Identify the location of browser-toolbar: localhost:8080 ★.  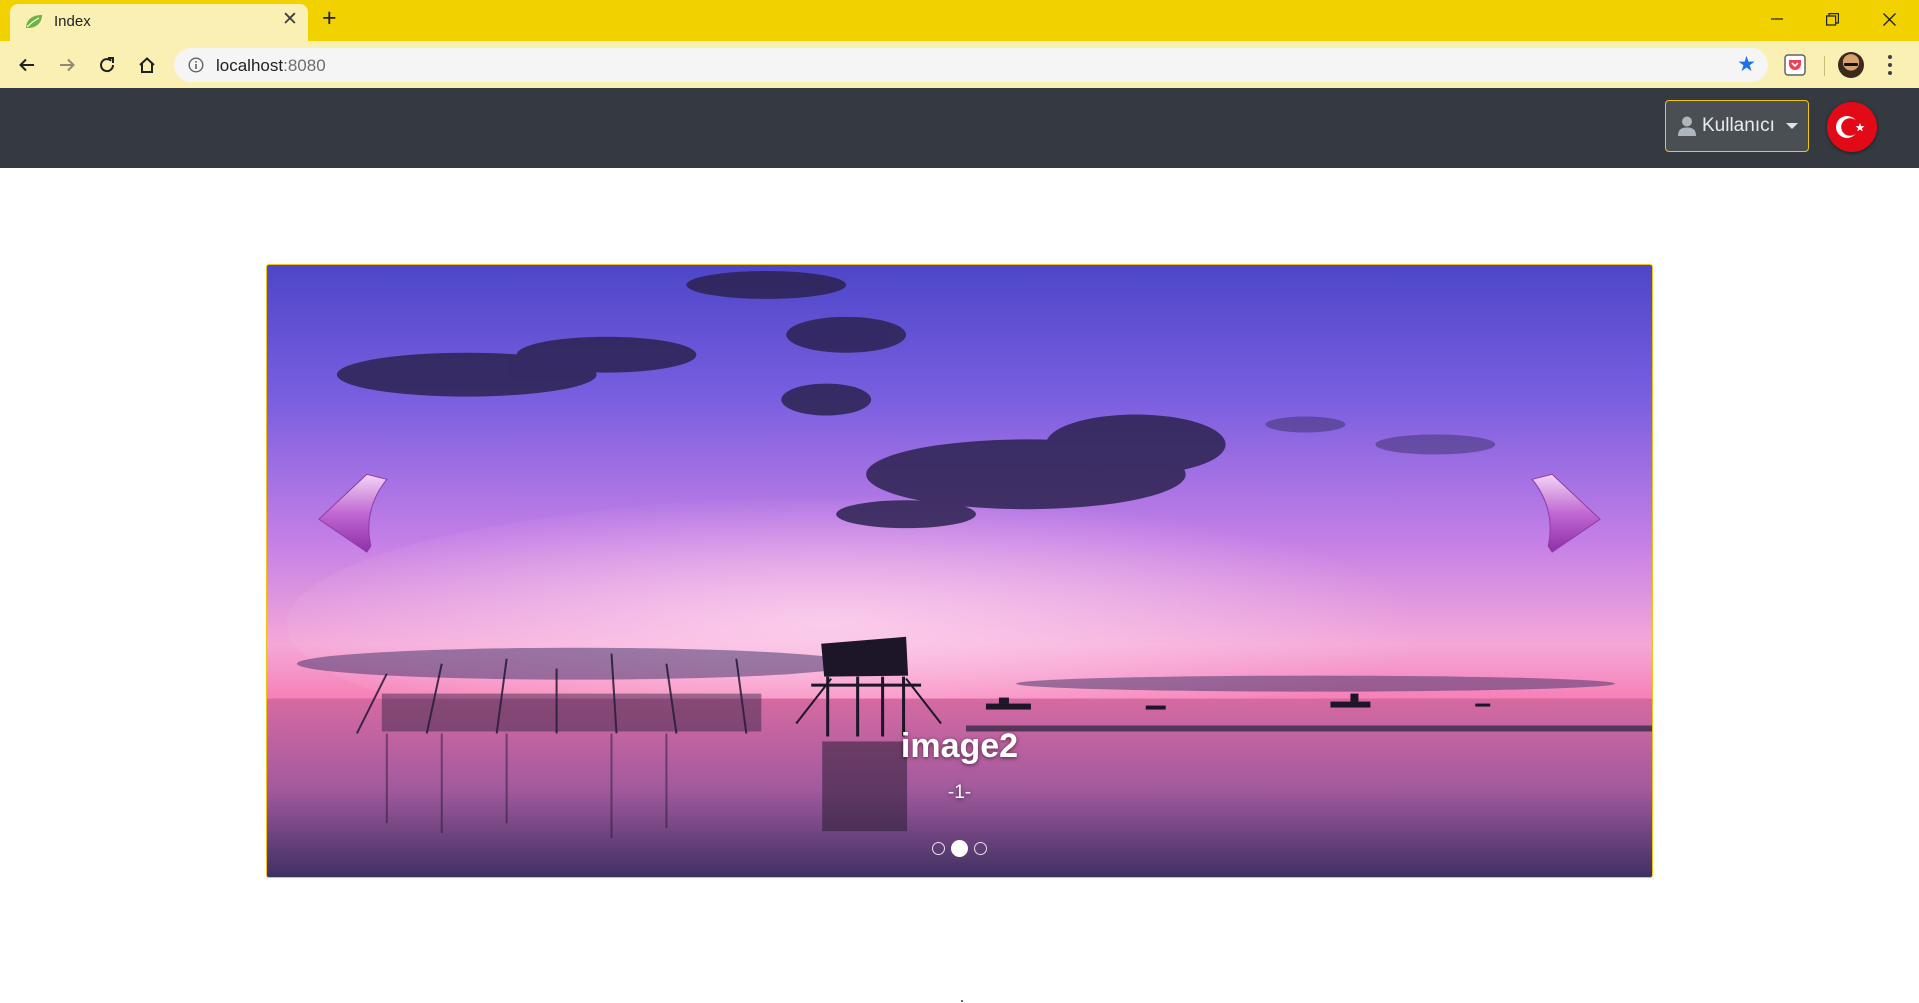
(959, 64).